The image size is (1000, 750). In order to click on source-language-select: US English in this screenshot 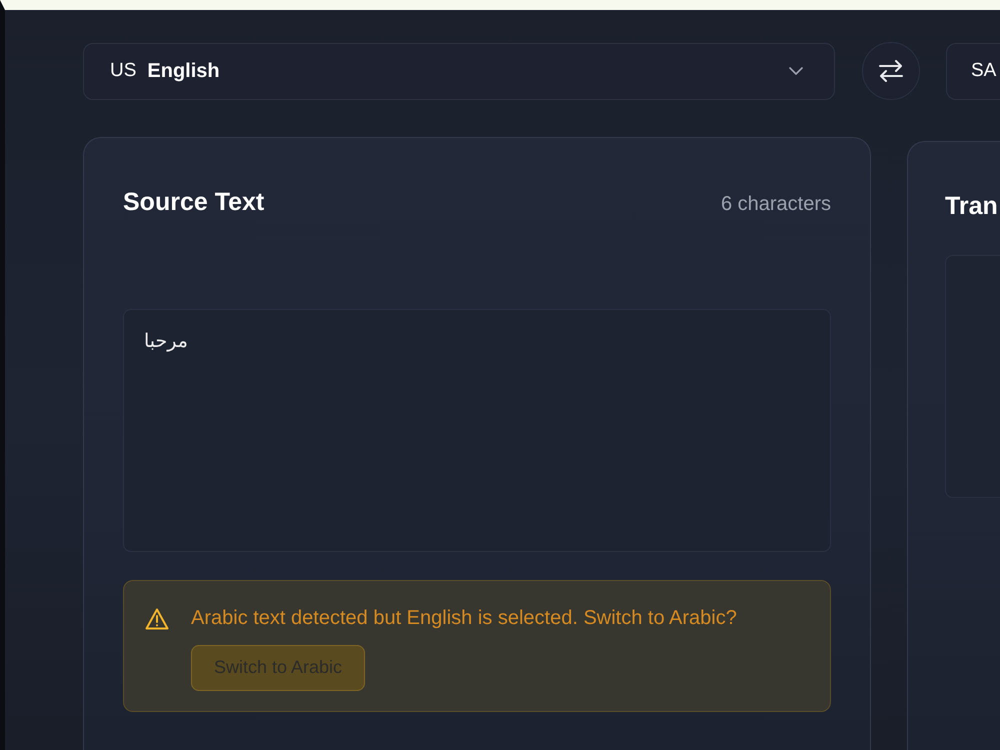, I will do `click(459, 71)`.